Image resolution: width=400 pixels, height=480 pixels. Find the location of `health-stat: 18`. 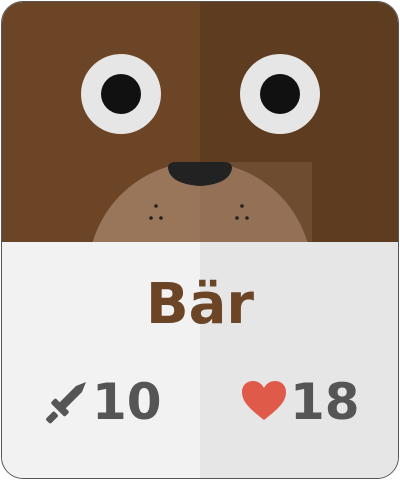

health-stat: 18 is located at coordinates (300, 402).